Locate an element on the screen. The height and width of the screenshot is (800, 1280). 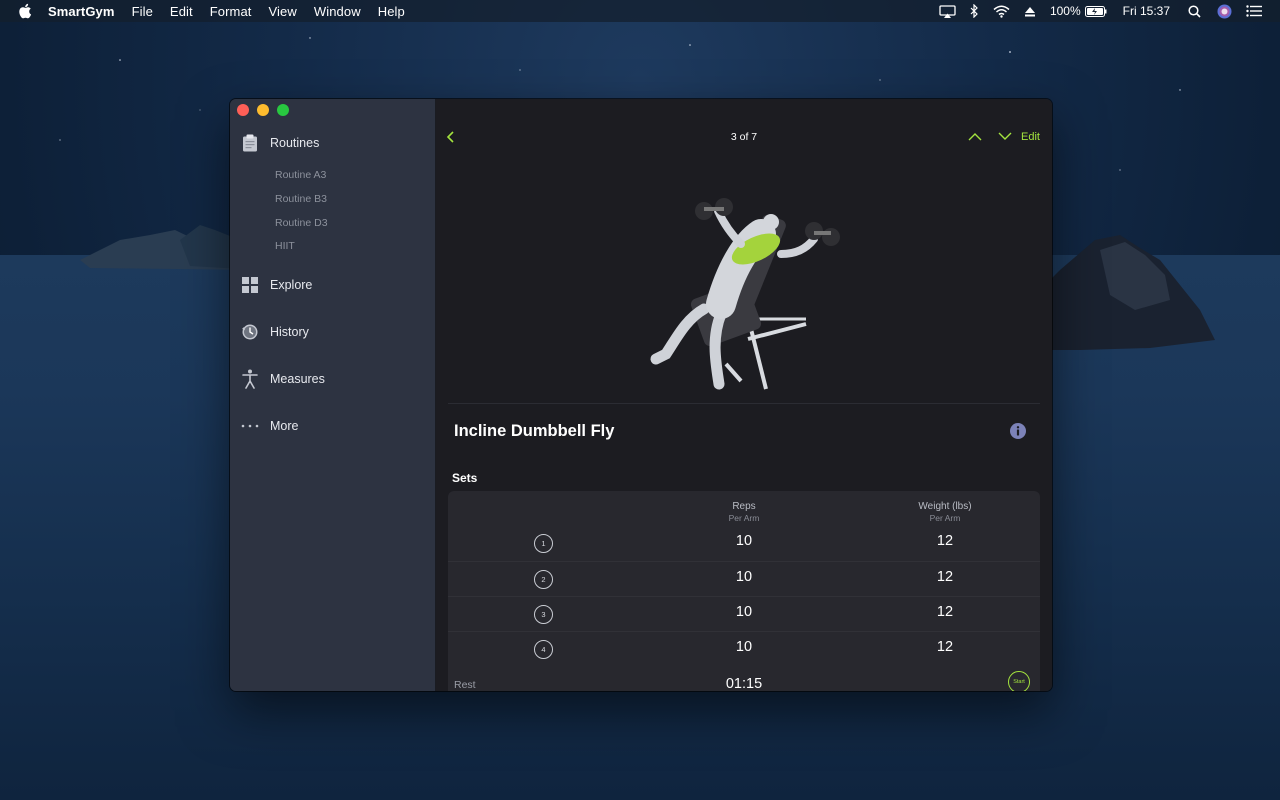
rest-timer-value: 01:15 is located at coordinates (744, 683).